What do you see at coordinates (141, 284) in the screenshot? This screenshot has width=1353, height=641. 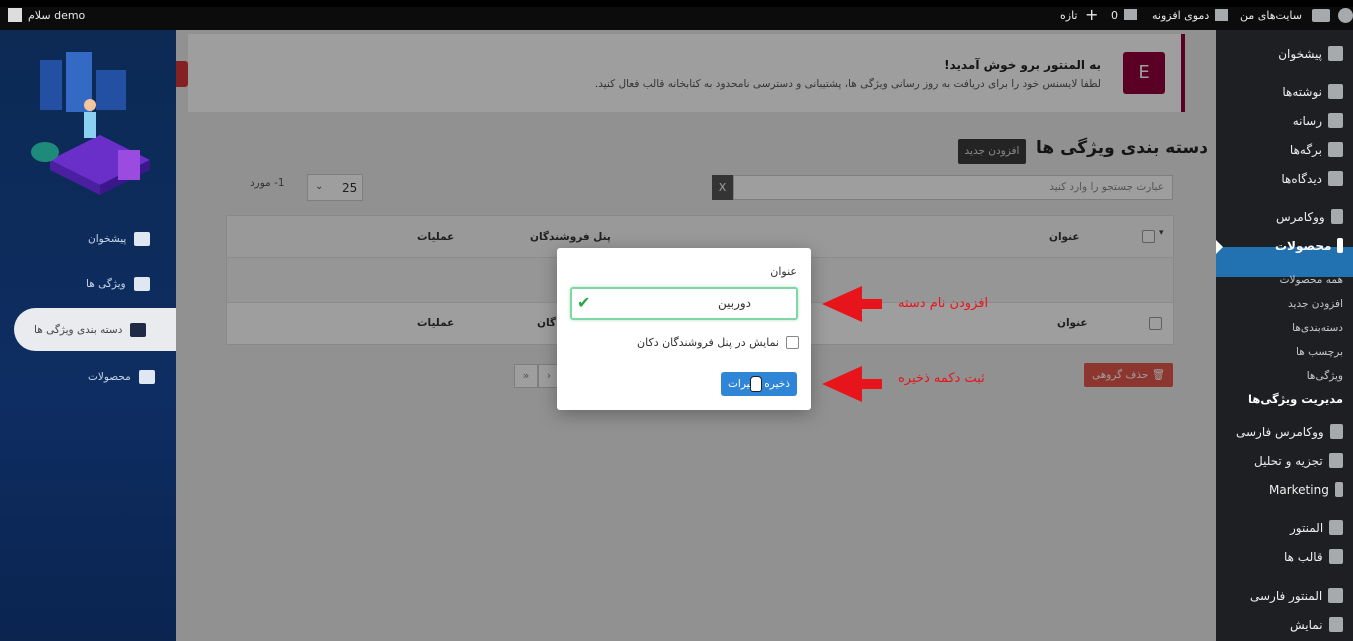 I see `list-icon` at bounding box center [141, 284].